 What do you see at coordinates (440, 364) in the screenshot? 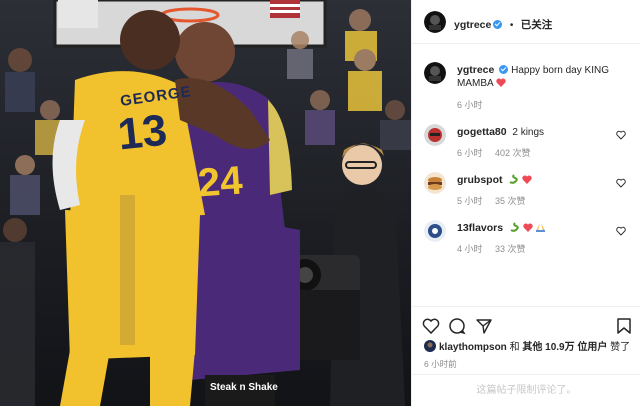
I see `post-timestamp: 6 小时前` at bounding box center [440, 364].